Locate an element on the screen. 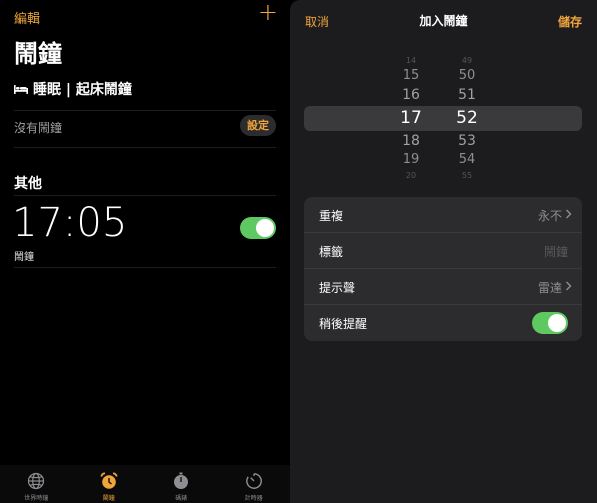 The image size is (597, 503). alarm-clock-icon is located at coordinates (109, 480).